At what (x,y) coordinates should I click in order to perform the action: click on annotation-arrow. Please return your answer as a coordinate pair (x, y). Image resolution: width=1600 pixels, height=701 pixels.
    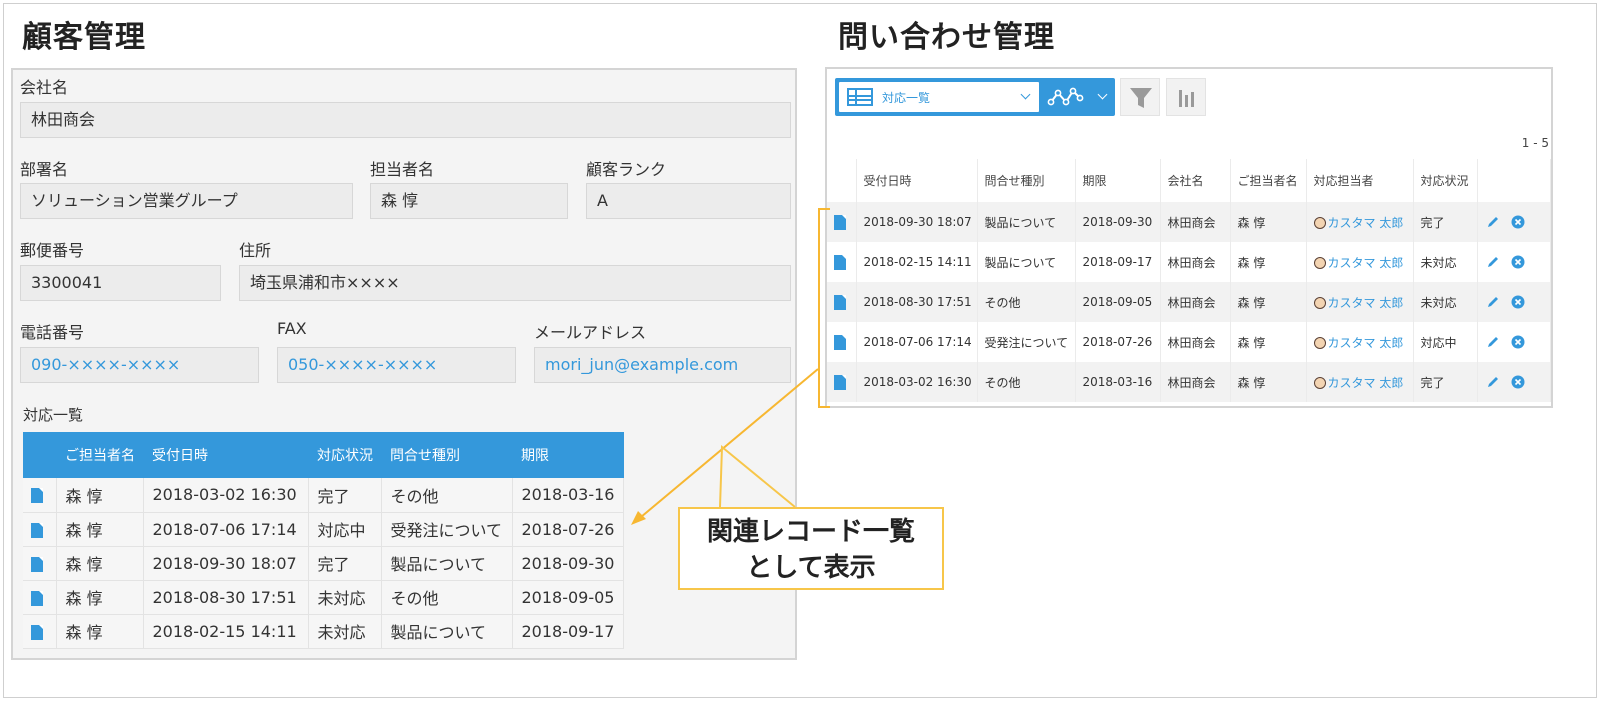
    Looking at the image, I should click on (725, 446).